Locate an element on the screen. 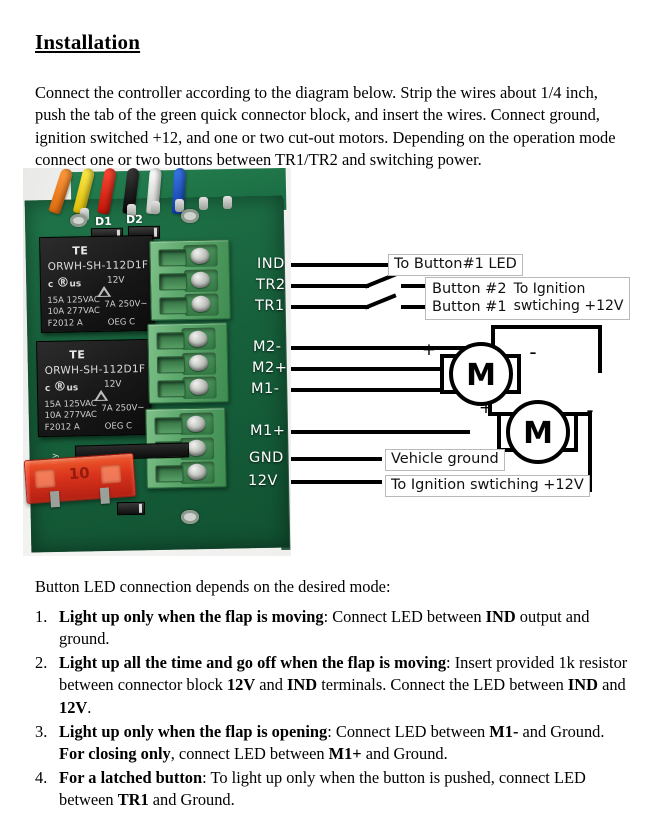  page-title: Installation is located at coordinates (88, 42).